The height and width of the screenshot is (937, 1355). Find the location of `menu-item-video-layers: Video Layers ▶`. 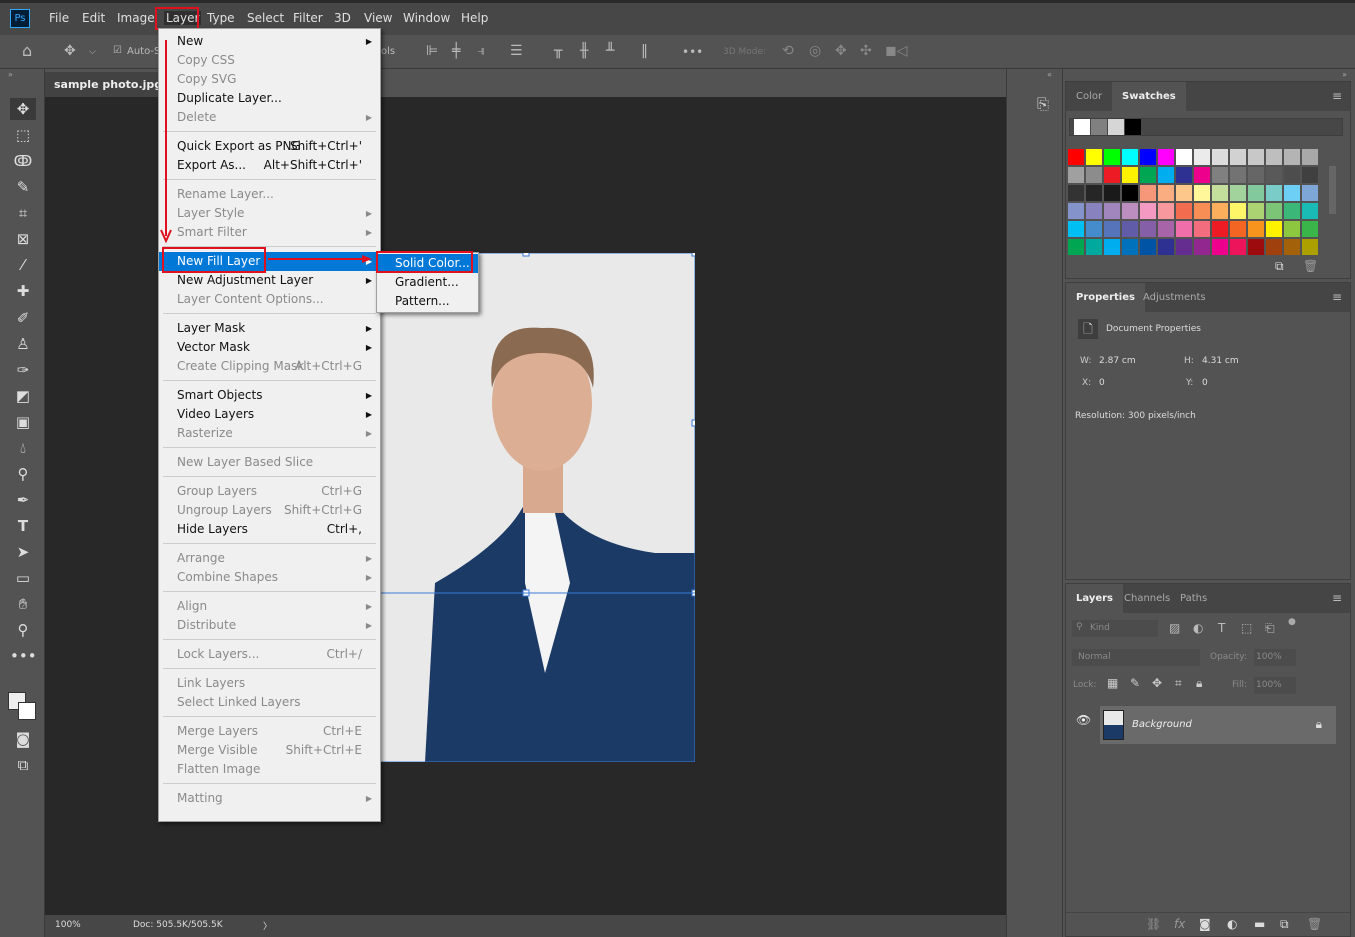

menu-item-video-layers: Video Layers ▶ is located at coordinates (269, 414).